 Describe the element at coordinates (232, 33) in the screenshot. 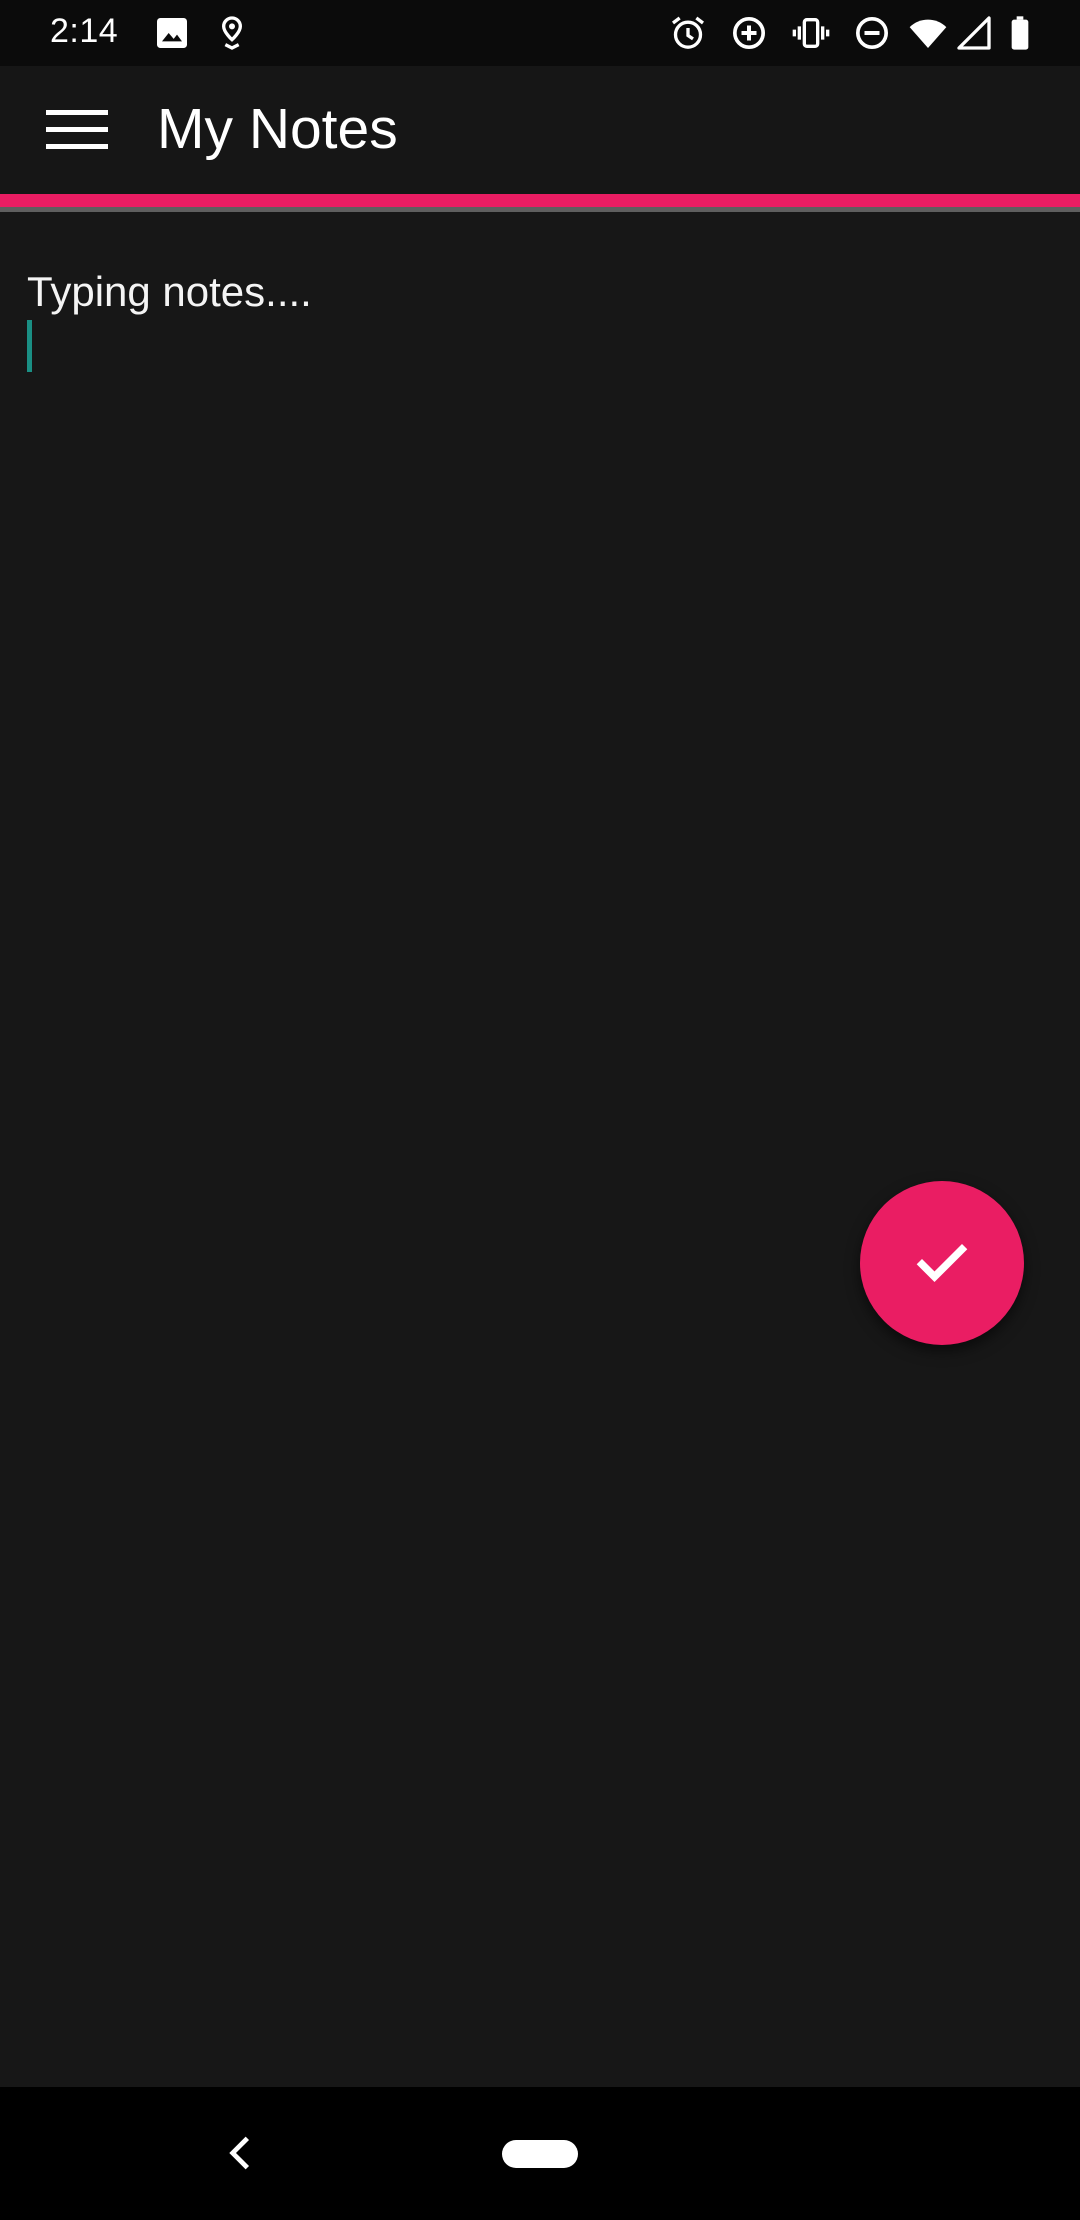

I see `location-pin-icon` at that location.